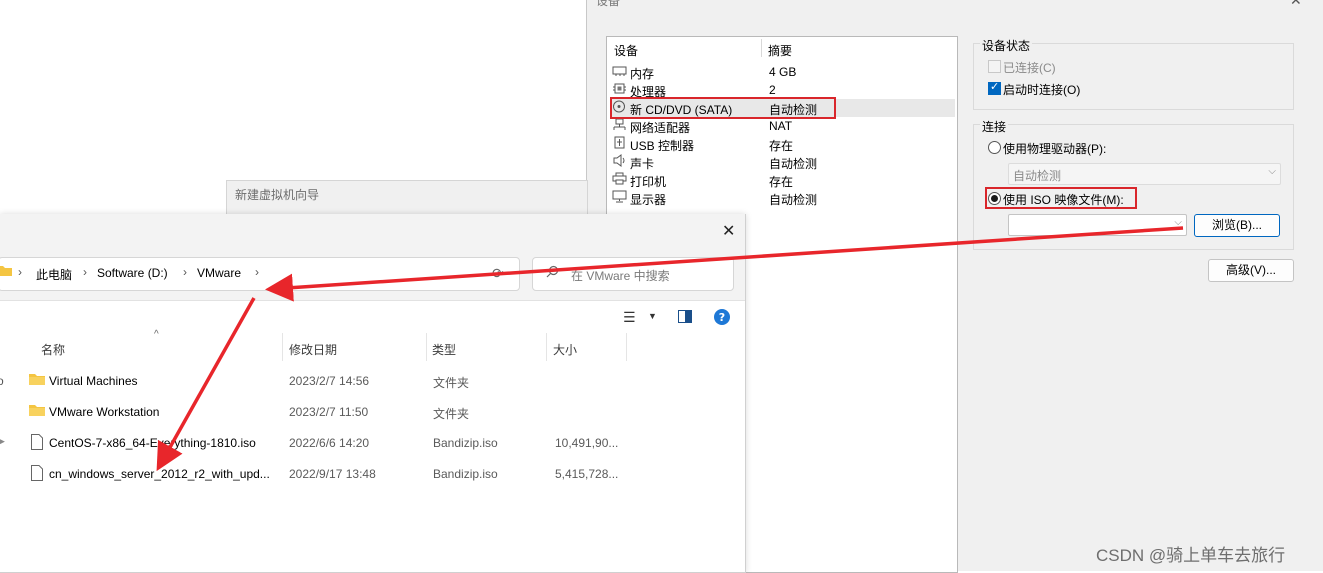 The height and width of the screenshot is (573, 1323). What do you see at coordinates (1191, 555) in the screenshot?
I see `watermark: CSDN @骑上单车去旅行` at bounding box center [1191, 555].